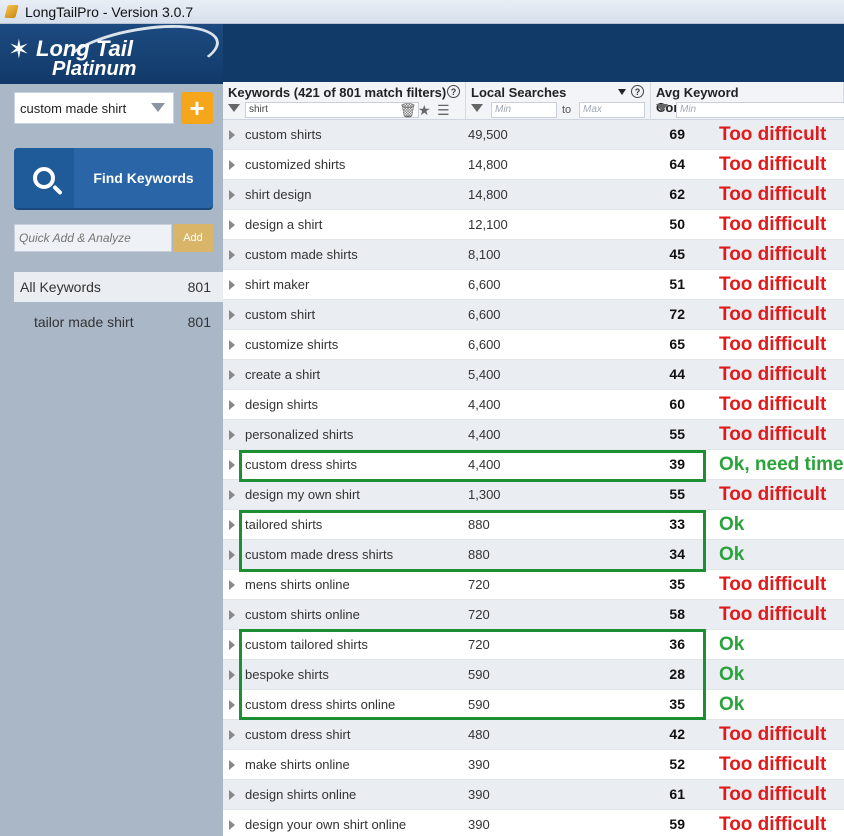 The image size is (844, 836). What do you see at coordinates (533, 405) in the screenshot?
I see `table-row: design shirts 4,400 60 Too difficult` at bounding box center [533, 405].